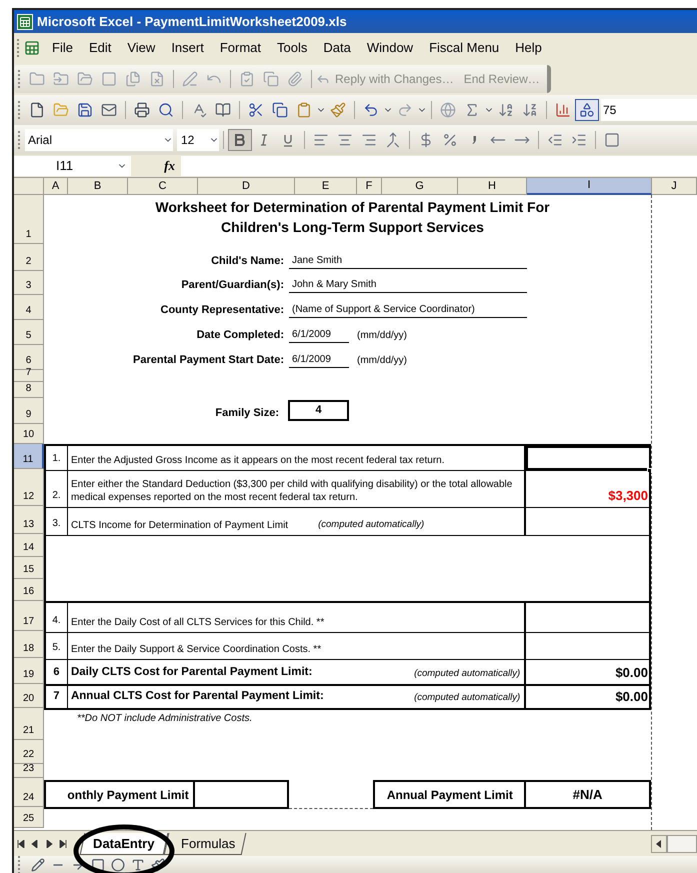 This screenshot has height=873, width=697. I want to click on column-header: J, so click(674, 186).